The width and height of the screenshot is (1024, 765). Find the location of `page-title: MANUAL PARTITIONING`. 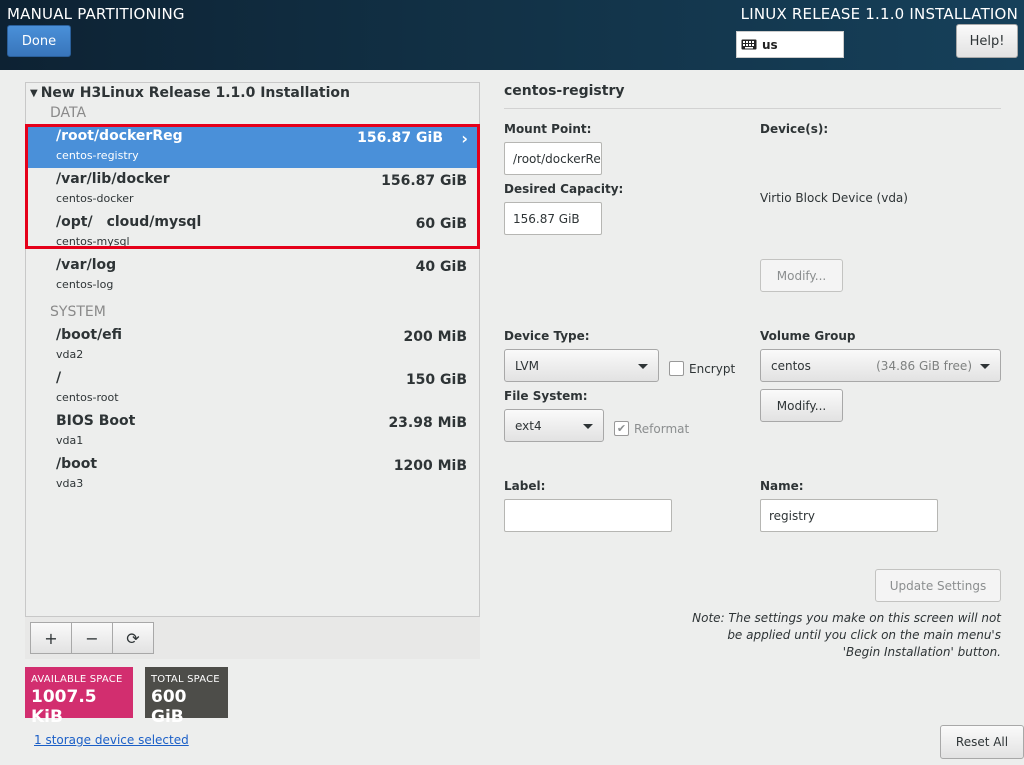

page-title: MANUAL PARTITIONING is located at coordinates (96, 14).